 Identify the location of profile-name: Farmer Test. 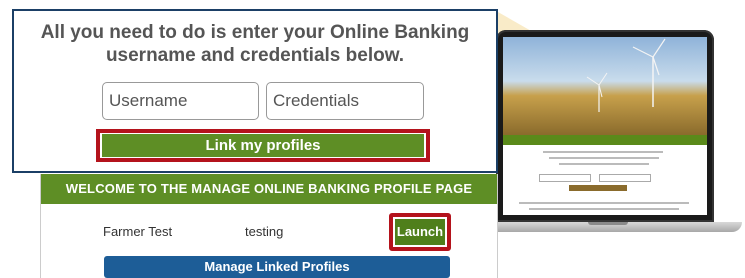
(138, 231).